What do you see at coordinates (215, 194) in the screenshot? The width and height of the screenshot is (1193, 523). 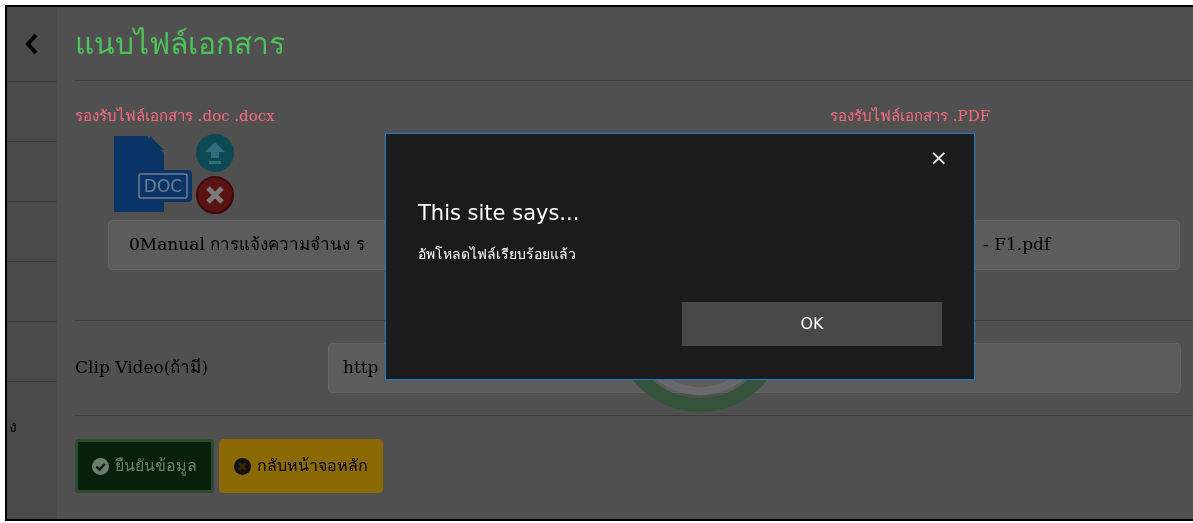 I see `delete-icon` at bounding box center [215, 194].